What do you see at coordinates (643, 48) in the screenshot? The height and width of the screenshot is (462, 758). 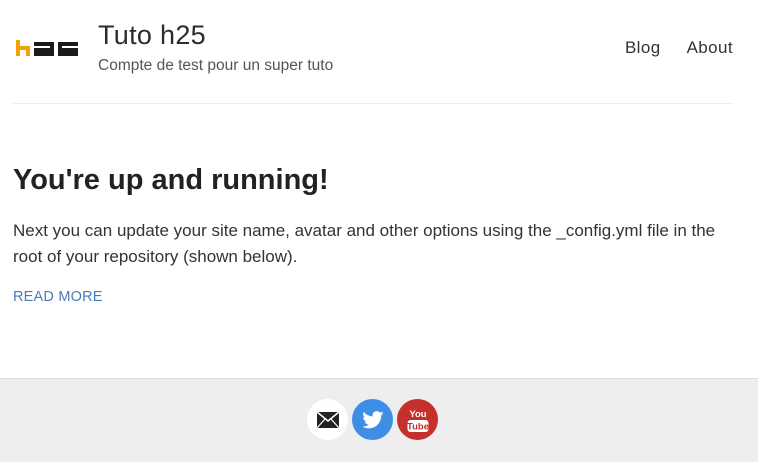 I see `nav-link-blog: Blog` at bounding box center [643, 48].